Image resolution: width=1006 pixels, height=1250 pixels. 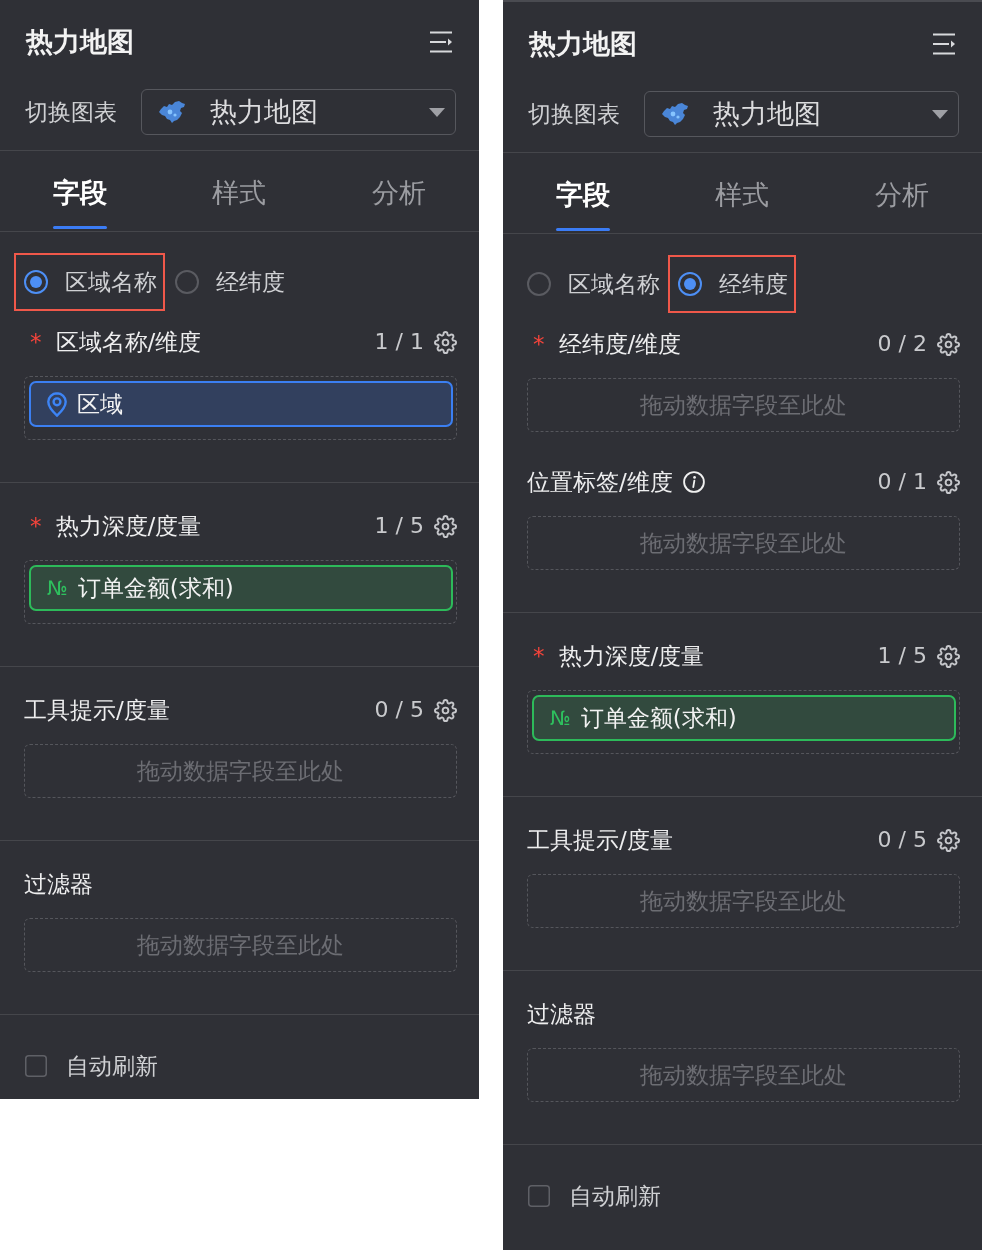 I want to click on field-count: 1 / 1, so click(x=399, y=342).